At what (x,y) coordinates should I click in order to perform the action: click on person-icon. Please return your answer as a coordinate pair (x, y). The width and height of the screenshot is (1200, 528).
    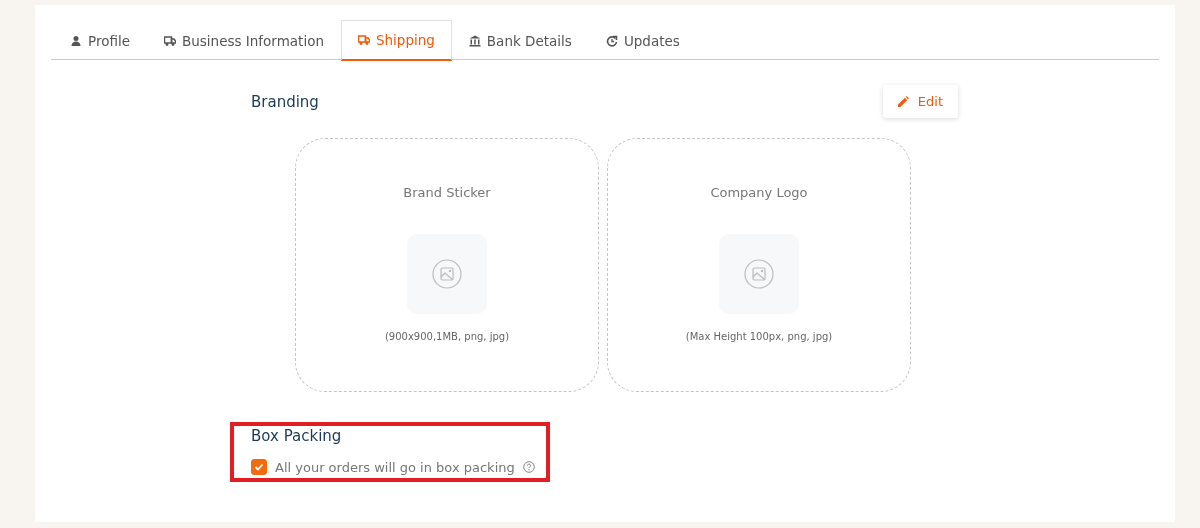
    Looking at the image, I should click on (76, 40).